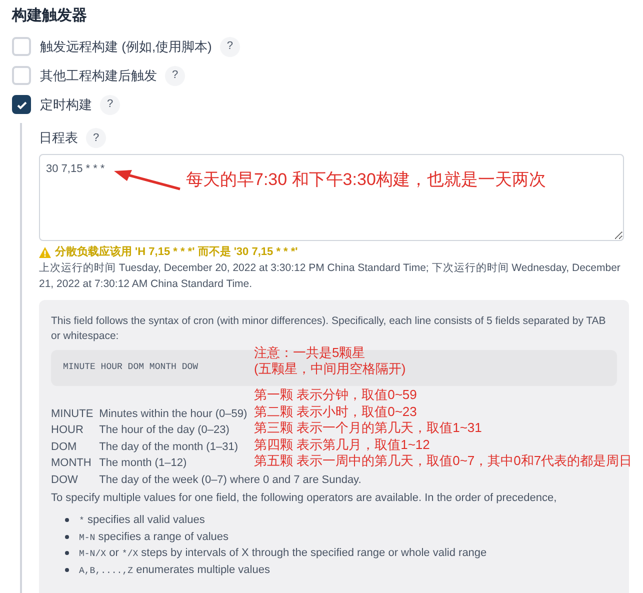  What do you see at coordinates (176, 252) in the screenshot?
I see `warning-text: 分散负载应该用 'H 7,15 * * *' 而不是 '30 7,15 * * *'` at bounding box center [176, 252].